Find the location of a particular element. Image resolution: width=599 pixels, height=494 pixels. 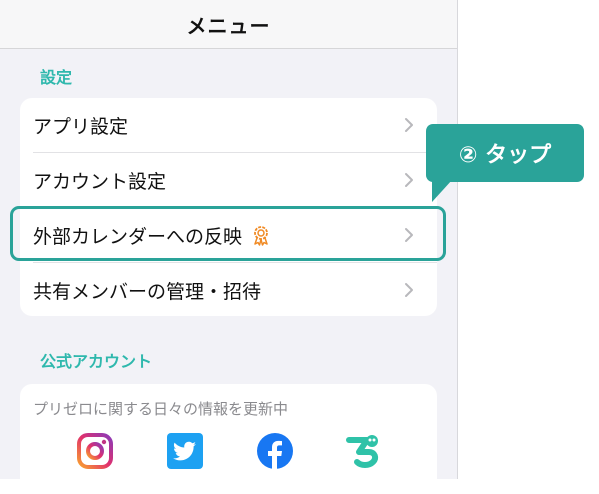

facebook-icon is located at coordinates (275, 451).